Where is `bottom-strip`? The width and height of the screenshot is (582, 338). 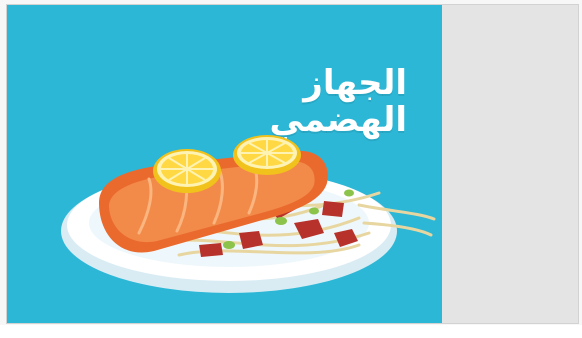 bottom-strip is located at coordinates (291, 331).